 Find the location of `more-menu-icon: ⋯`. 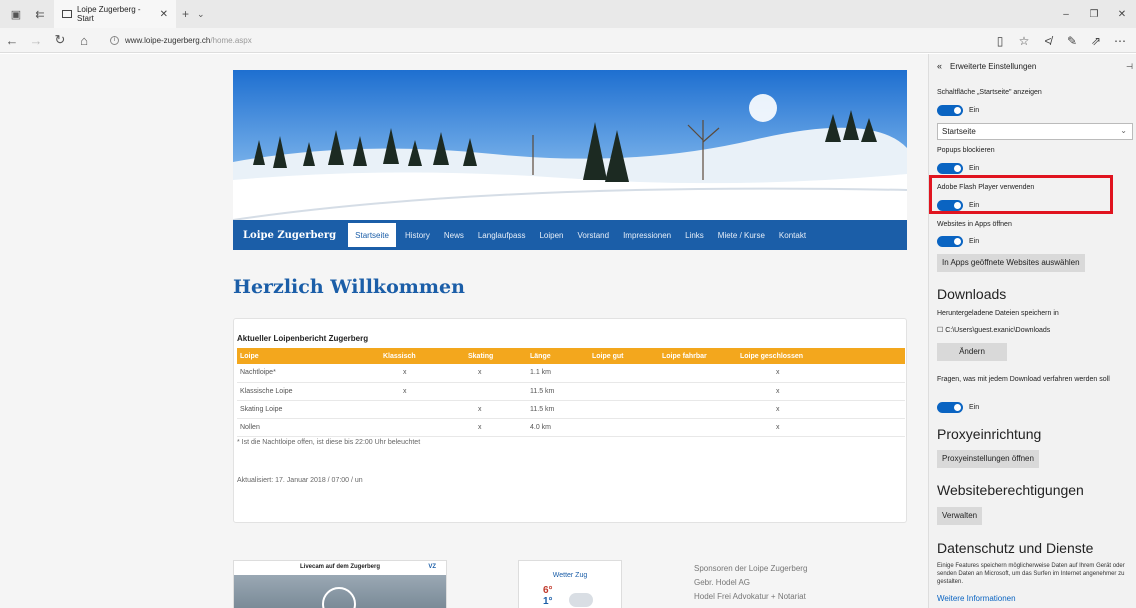

more-menu-icon: ⋯ is located at coordinates (1120, 41).